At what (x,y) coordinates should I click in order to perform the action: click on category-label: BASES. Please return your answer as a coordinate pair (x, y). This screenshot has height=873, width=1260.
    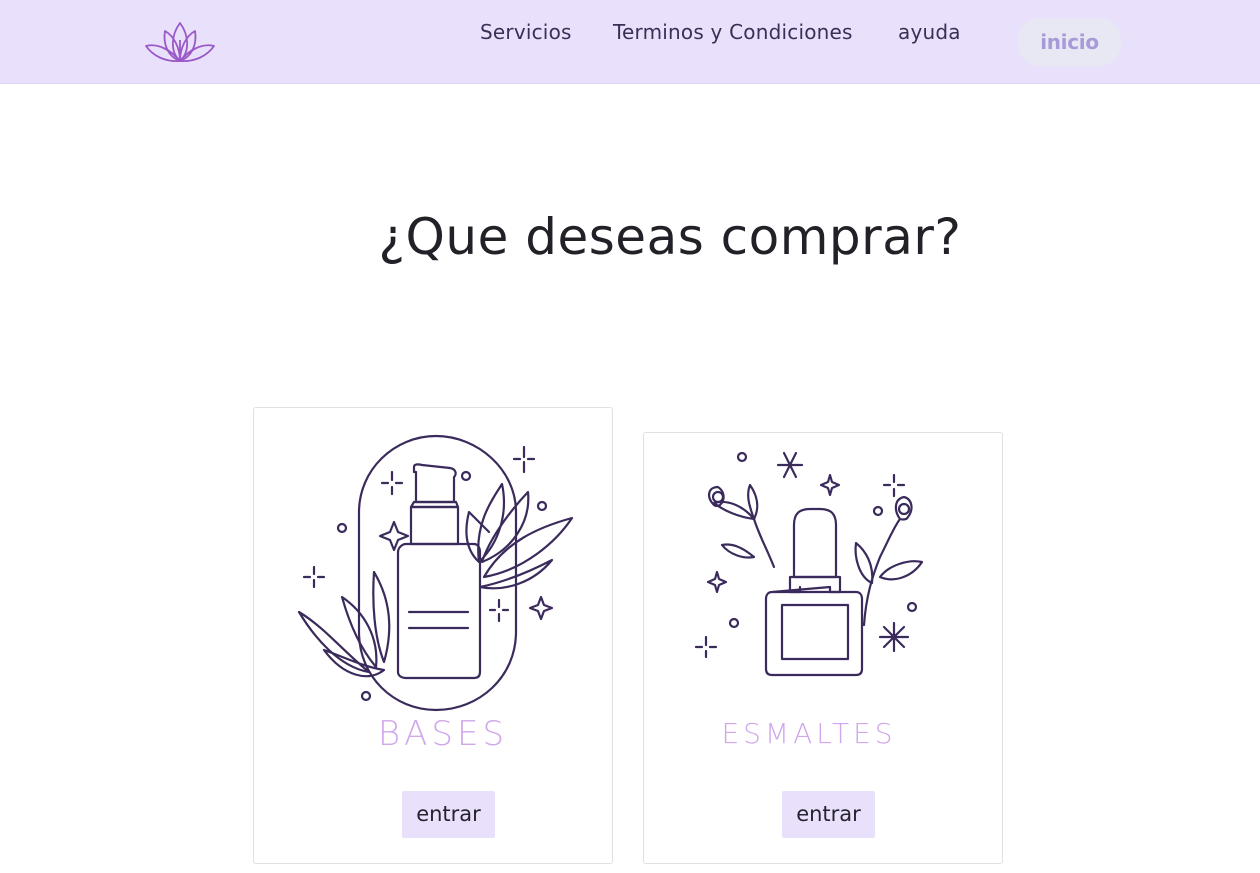
    Looking at the image, I should click on (443, 734).